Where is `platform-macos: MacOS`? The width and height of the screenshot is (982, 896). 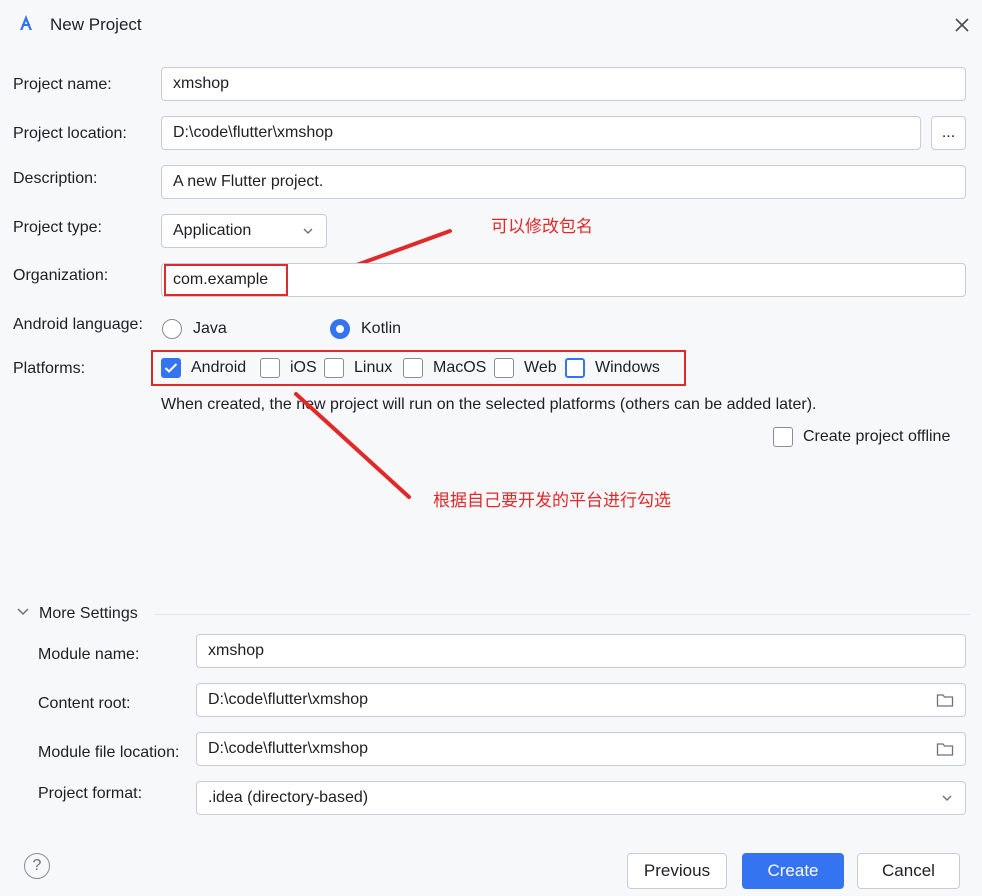 platform-macos: MacOS is located at coordinates (444, 368).